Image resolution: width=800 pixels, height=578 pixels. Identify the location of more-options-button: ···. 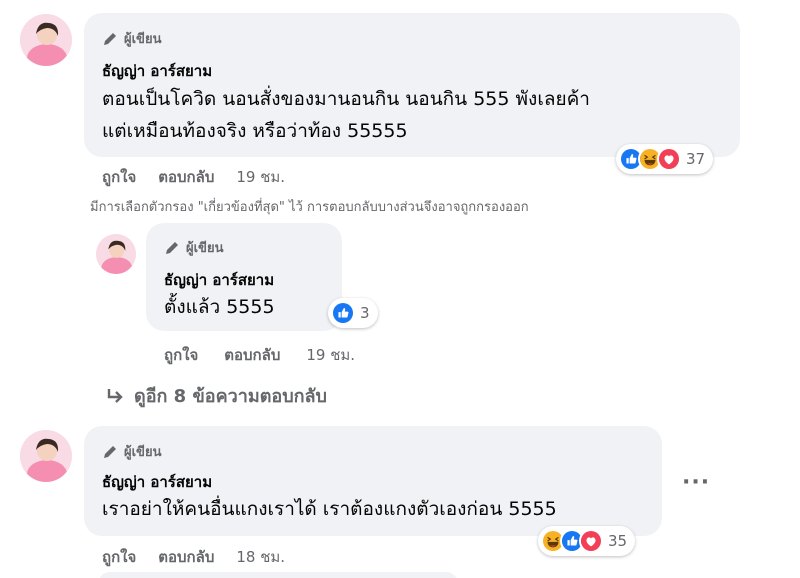
(696, 482).